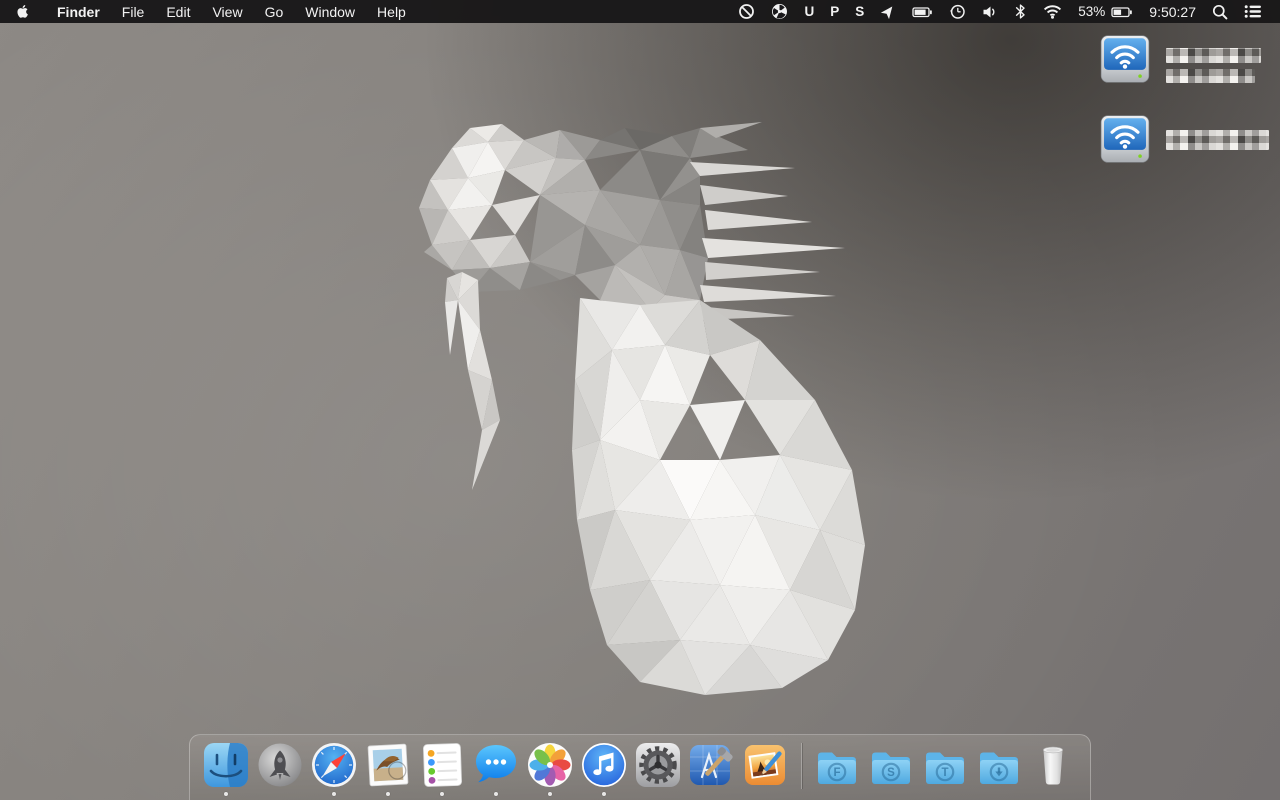  I want to click on menu-extra-location, so click(888, 11).